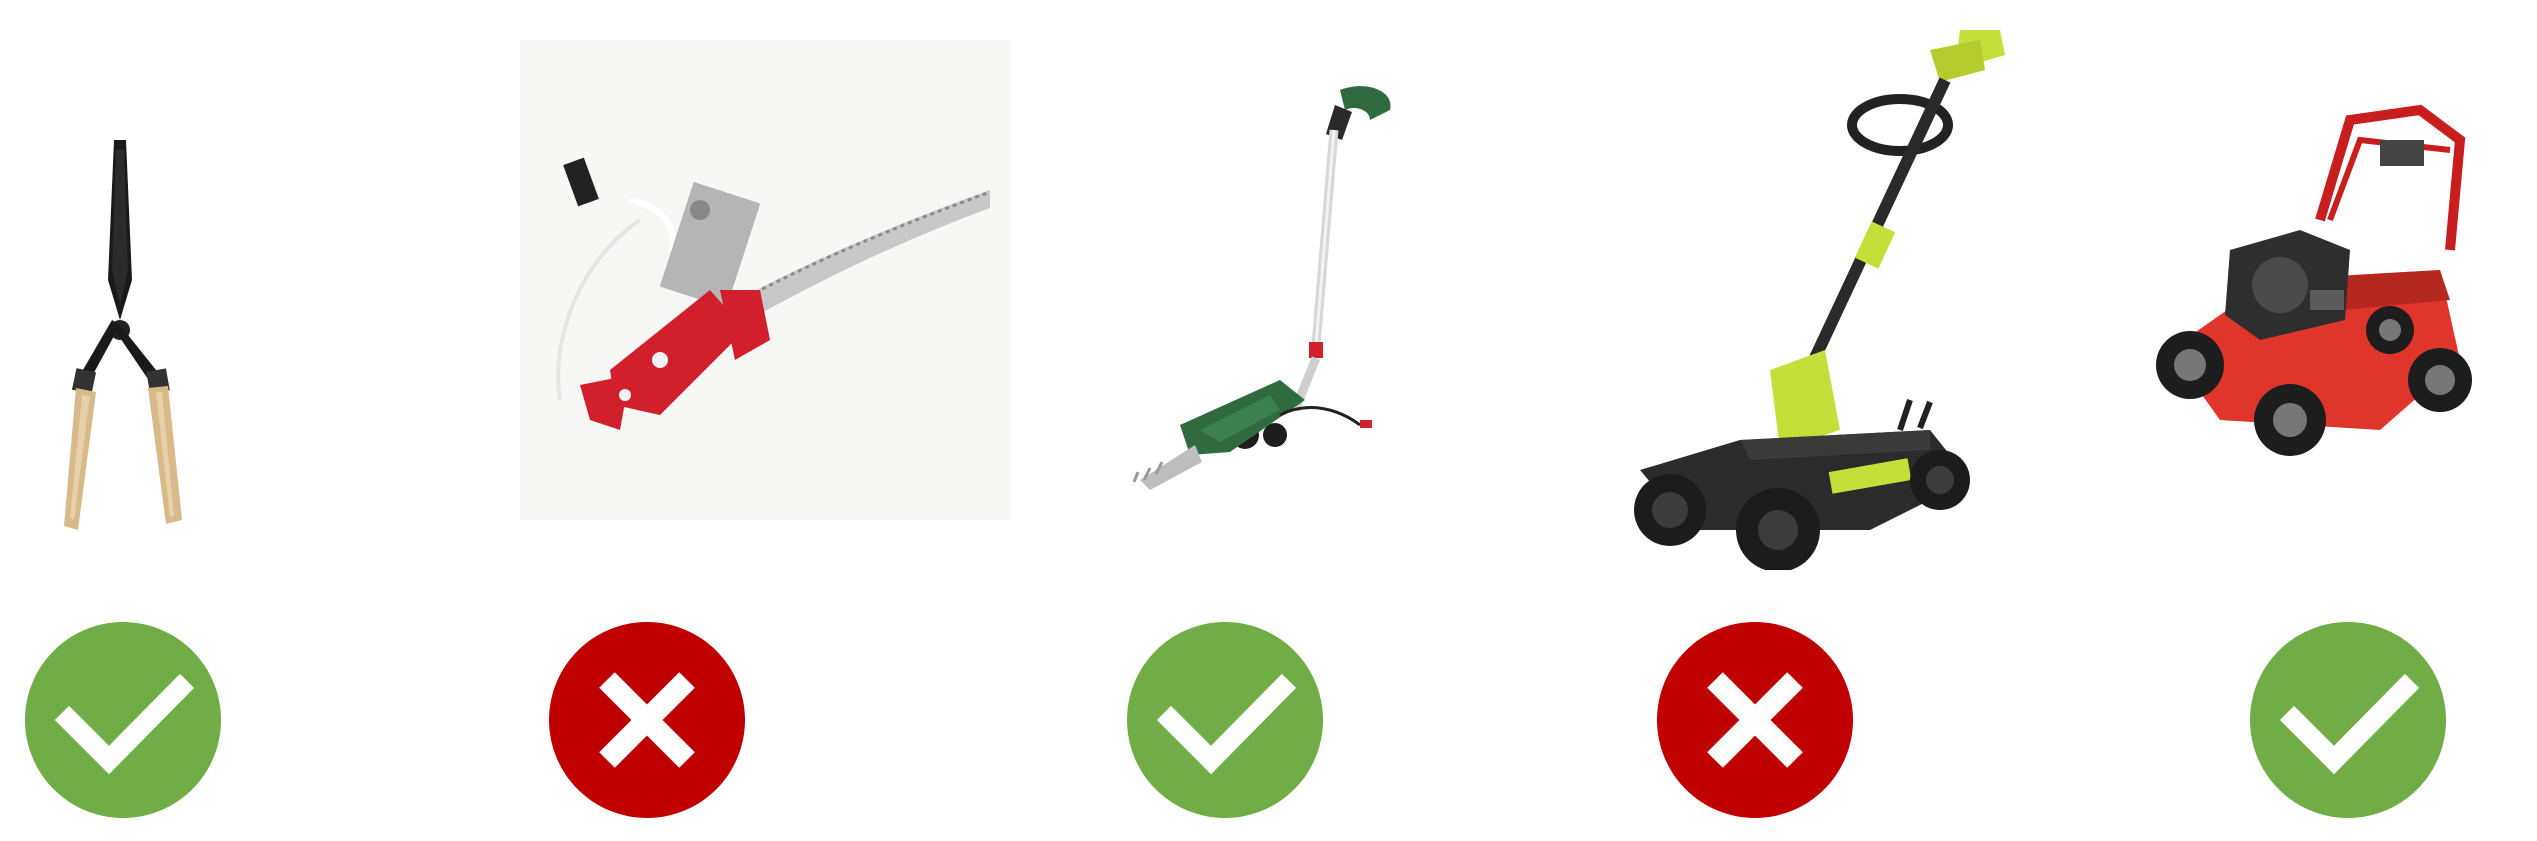 This screenshot has width=2537, height=841. What do you see at coordinates (2320, 300) in the screenshot?
I see `petrol-lawn-mower-image` at bounding box center [2320, 300].